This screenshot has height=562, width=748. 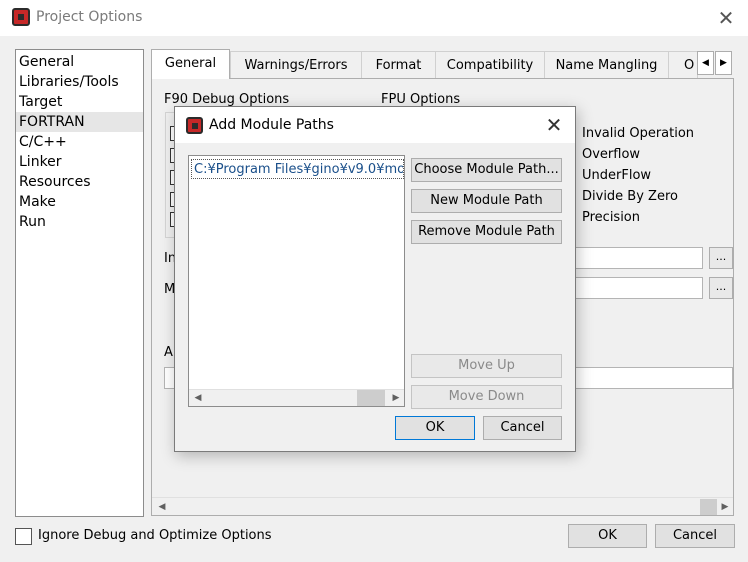 What do you see at coordinates (611, 154) in the screenshot?
I see `fpu-overflow: Overflow` at bounding box center [611, 154].